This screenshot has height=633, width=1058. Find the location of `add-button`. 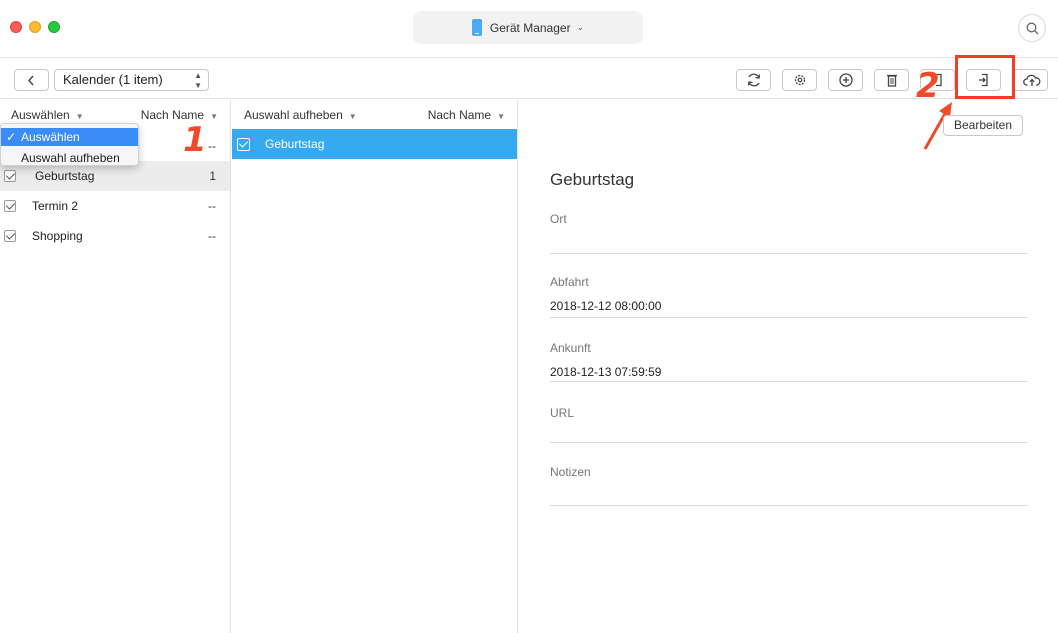

add-button is located at coordinates (845, 80).